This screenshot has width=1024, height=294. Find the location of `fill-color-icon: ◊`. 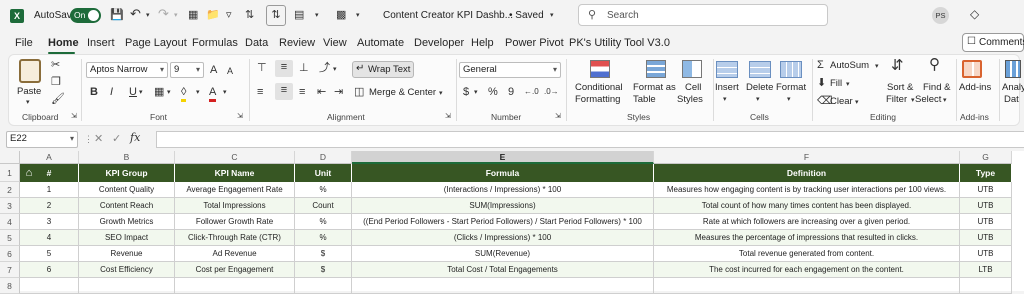

fill-color-icon: ◊ is located at coordinates (184, 93).